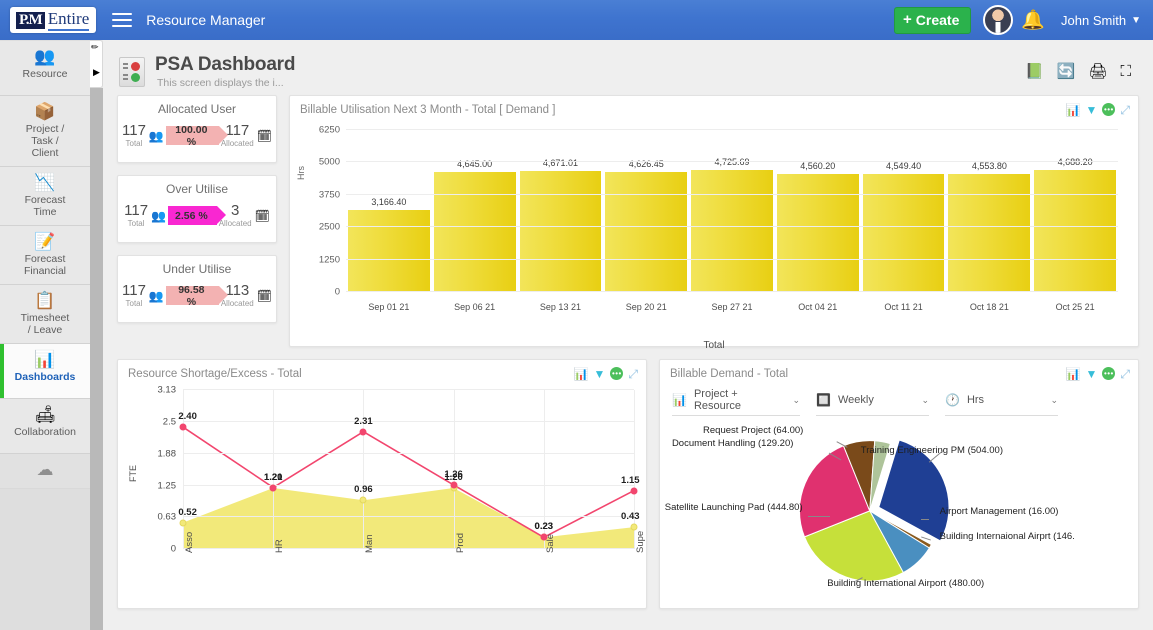 Image resolution: width=1153 pixels, height=630 pixels. What do you see at coordinates (933, 20) in the screenshot?
I see `create-button: + Create` at bounding box center [933, 20].